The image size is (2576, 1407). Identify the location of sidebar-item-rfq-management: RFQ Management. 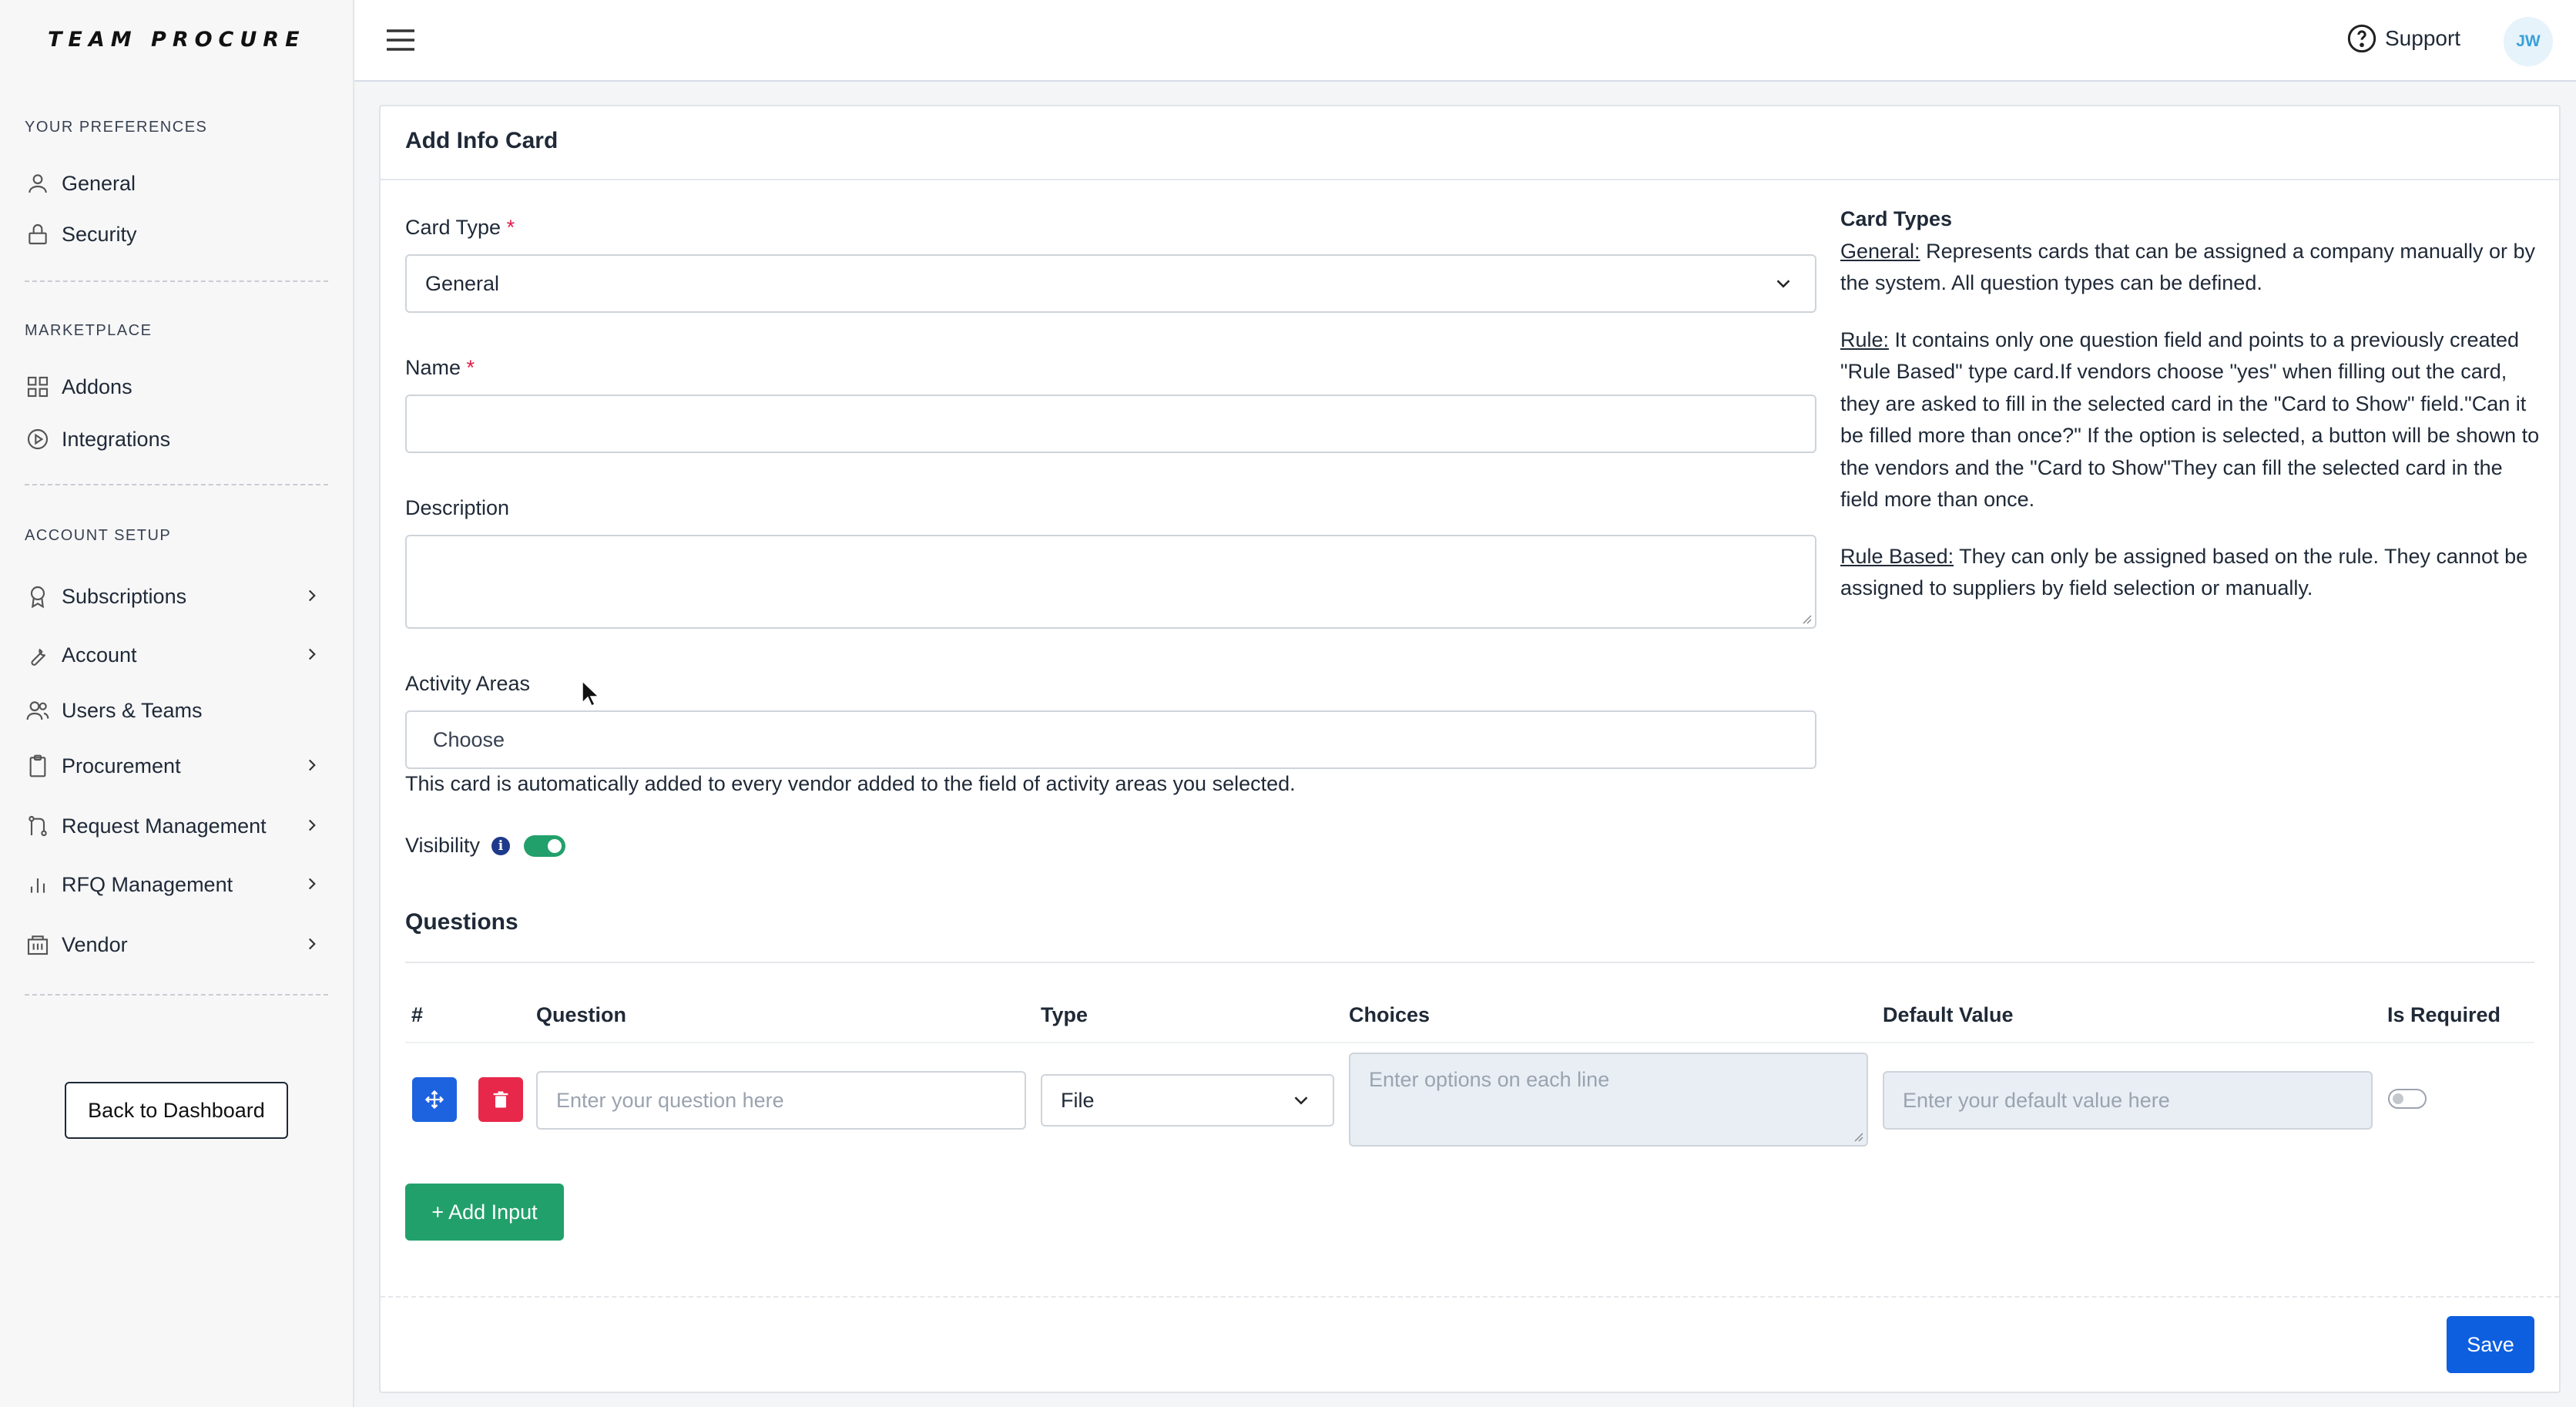
(179, 884).